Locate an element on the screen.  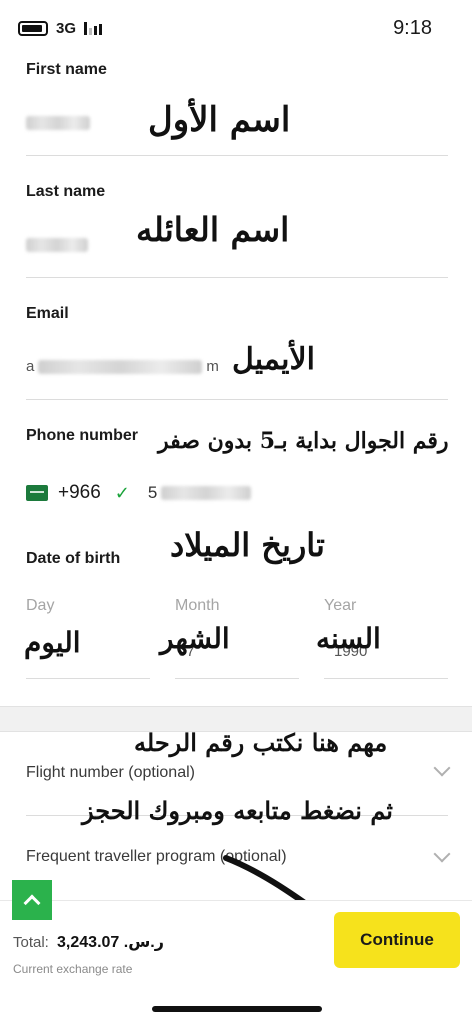
total-price: Total: 3,243.07 .ر.س is located at coordinates (88, 942).